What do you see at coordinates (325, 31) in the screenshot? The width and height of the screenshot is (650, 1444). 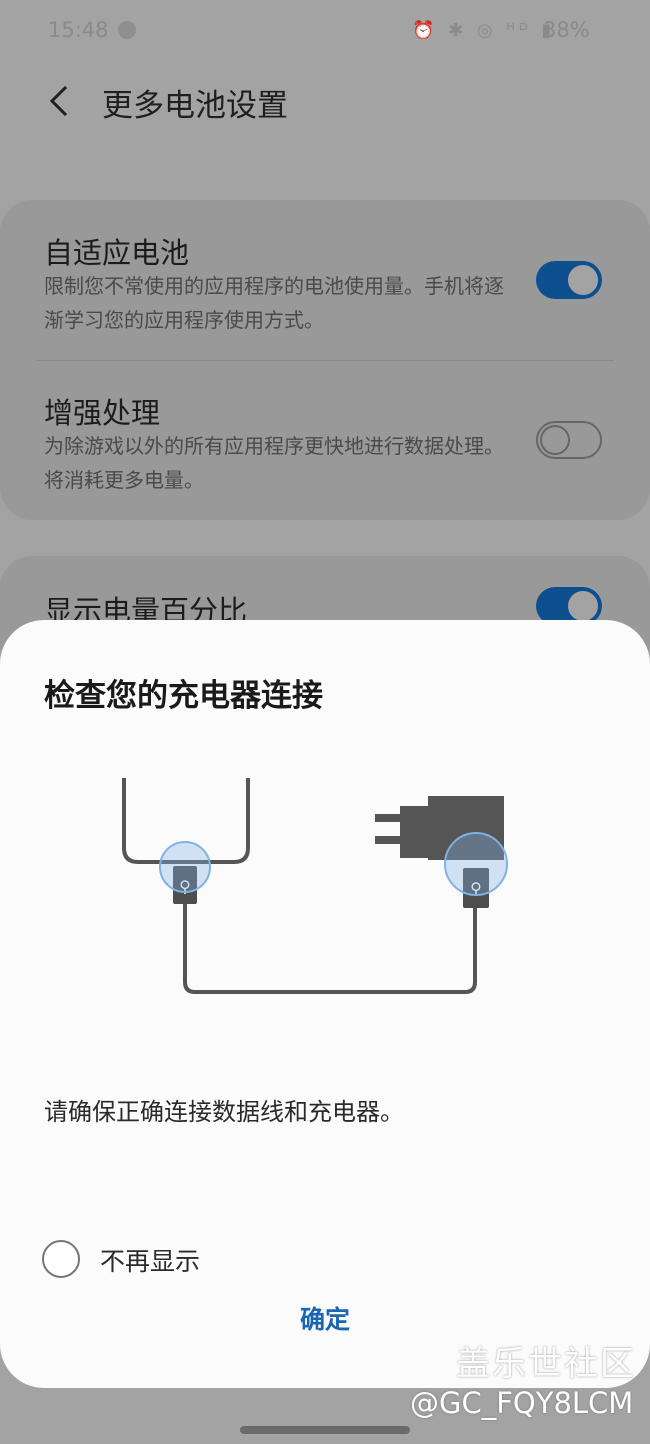 I see `status-bar: 15:48 ⏰ ✱ ◎ ᴴᴰ ▮ 38%` at bounding box center [325, 31].